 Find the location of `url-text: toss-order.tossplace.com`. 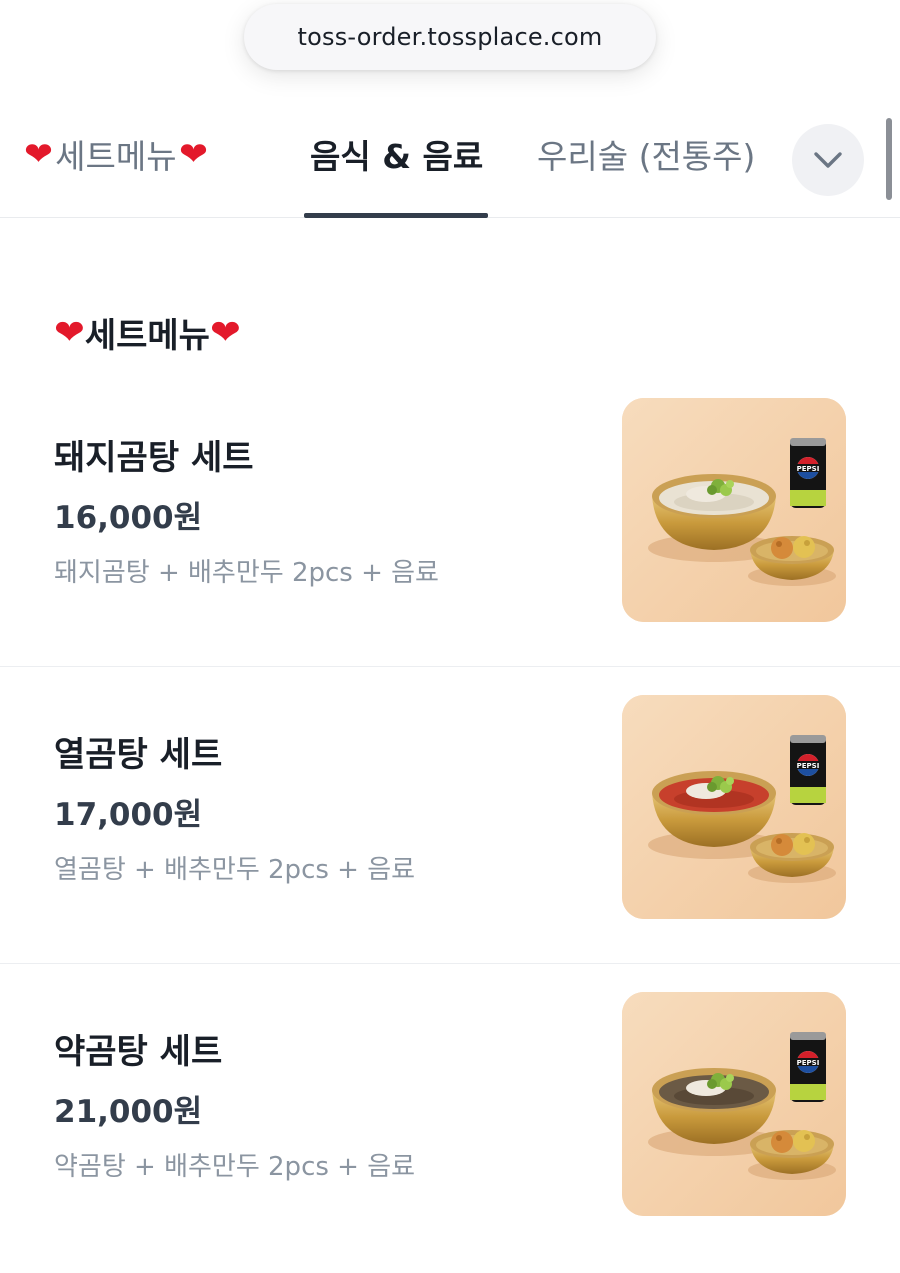

url-text: toss-order.tossplace.com is located at coordinates (450, 37).